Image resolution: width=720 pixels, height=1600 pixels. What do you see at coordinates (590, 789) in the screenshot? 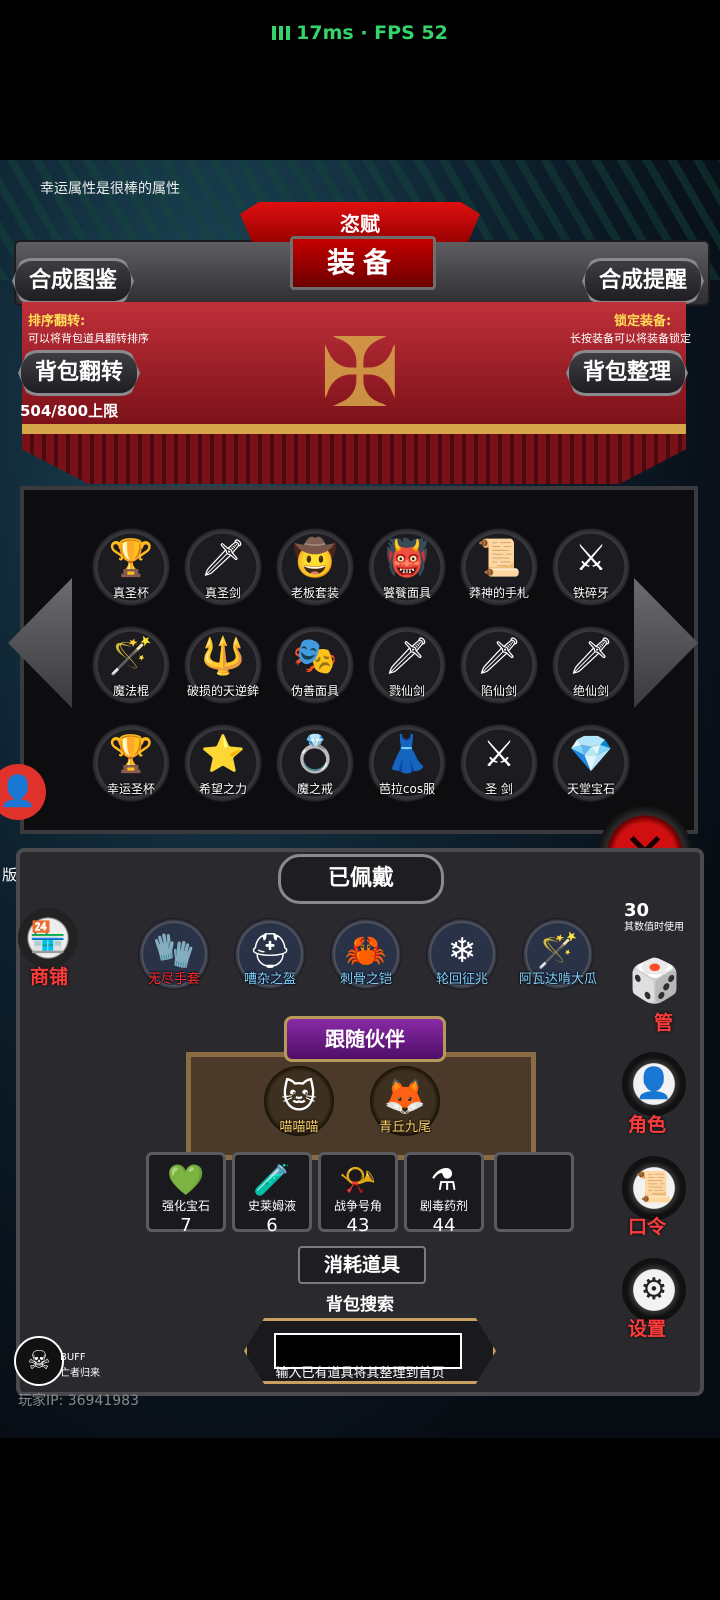
I see `item-name: 天堂宝石` at bounding box center [590, 789].